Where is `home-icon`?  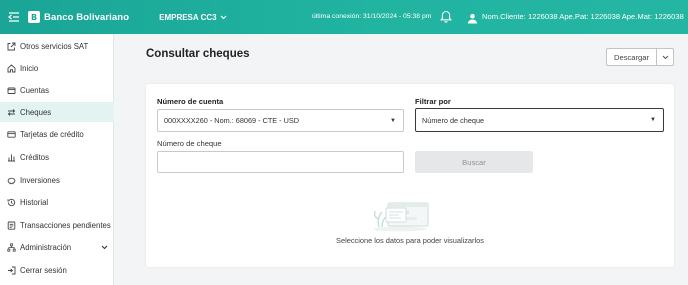 home-icon is located at coordinates (11, 68).